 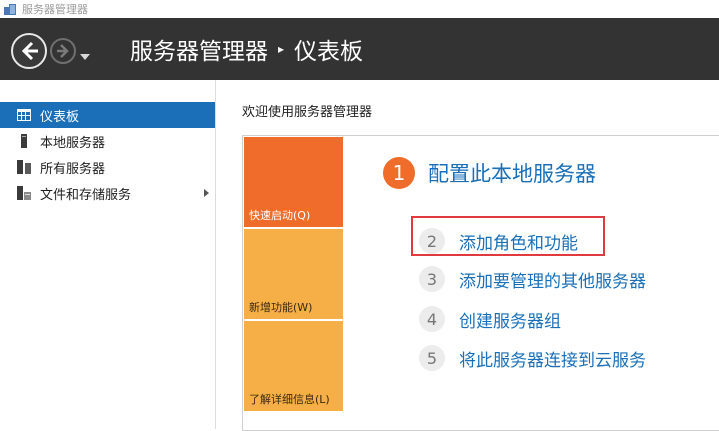 What do you see at coordinates (289, 399) in the screenshot?
I see `tile-label: 了解详细信息(L)` at bounding box center [289, 399].